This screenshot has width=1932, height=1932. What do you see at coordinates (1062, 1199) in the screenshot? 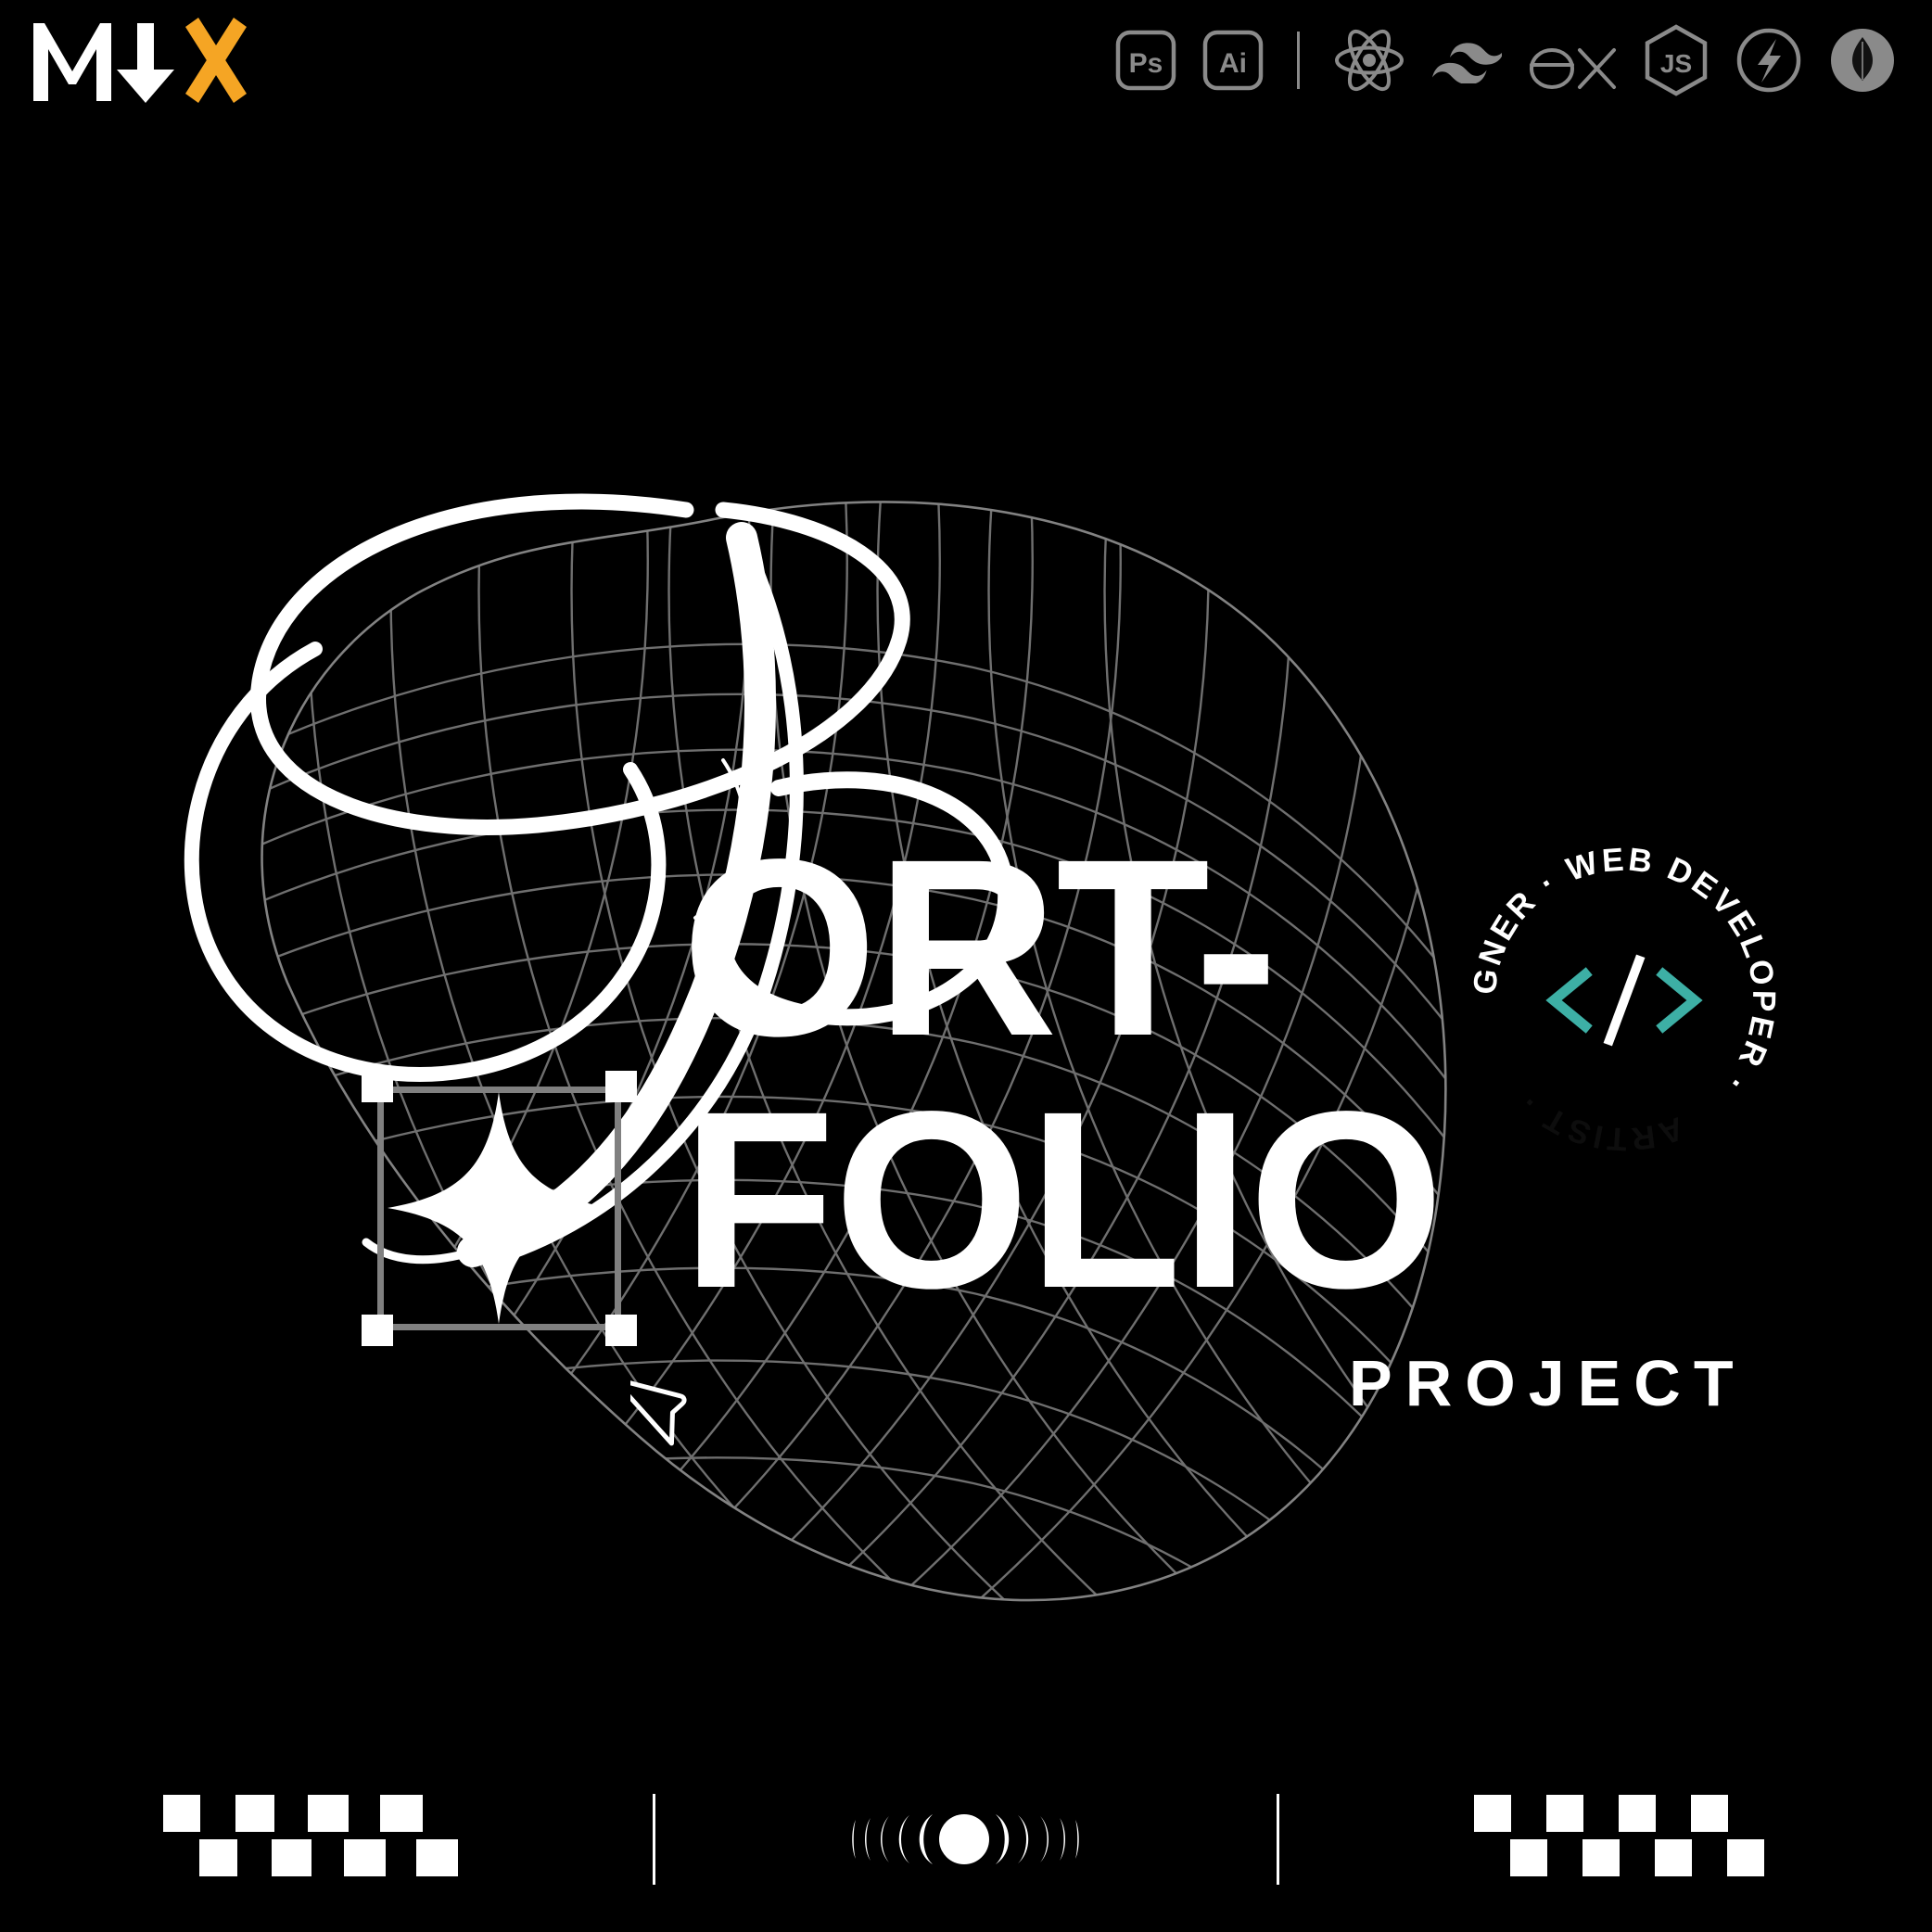
I see `hero-line-2: FOLIO` at bounding box center [1062, 1199].